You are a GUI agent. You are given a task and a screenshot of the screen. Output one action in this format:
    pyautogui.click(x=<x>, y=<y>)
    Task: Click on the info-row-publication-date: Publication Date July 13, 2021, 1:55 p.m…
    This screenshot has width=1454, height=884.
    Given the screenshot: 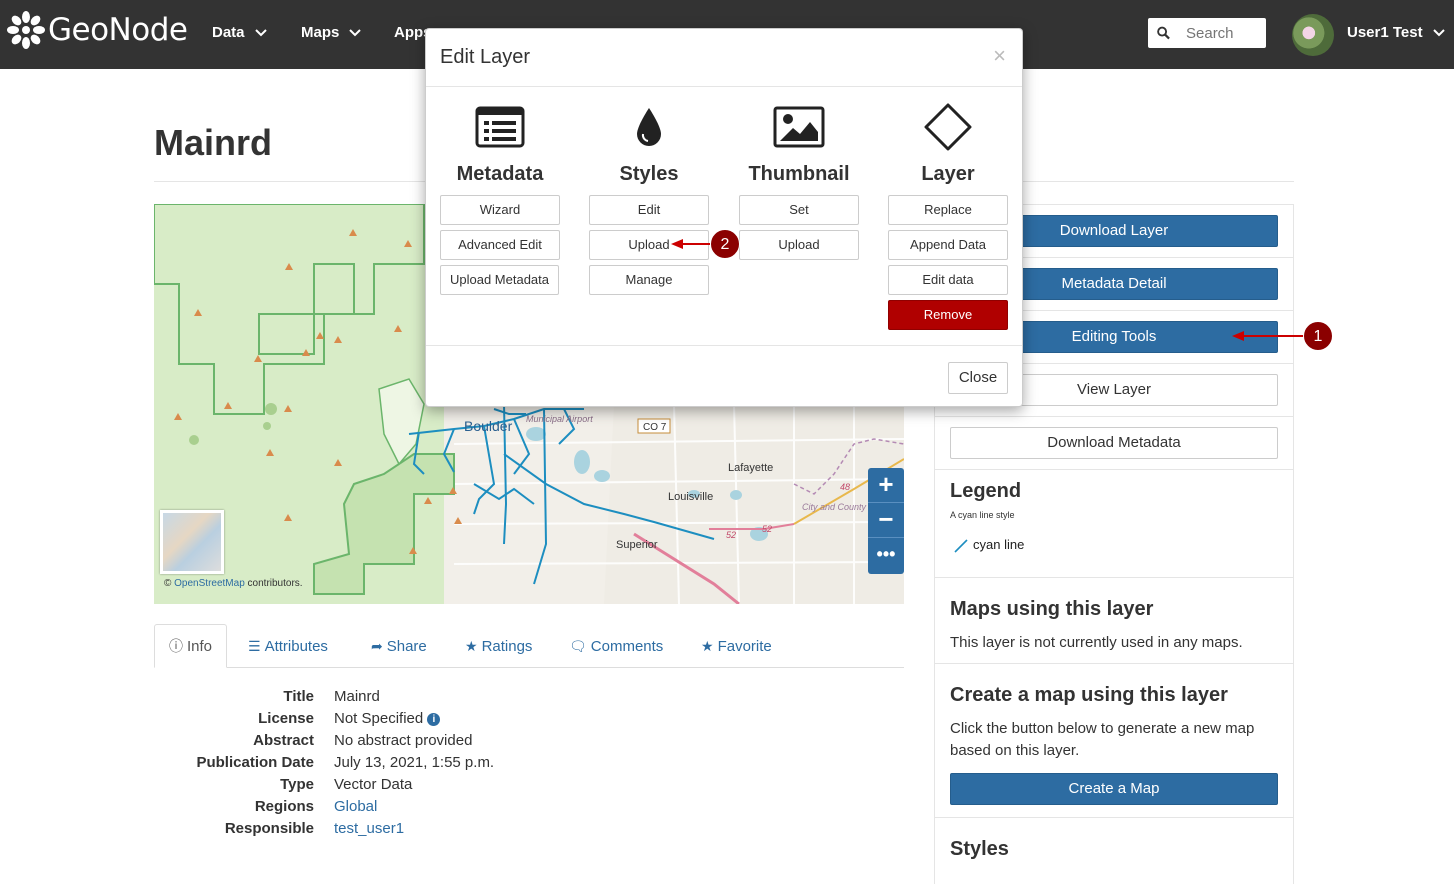 What is the action you would take?
    pyautogui.click(x=454, y=765)
    